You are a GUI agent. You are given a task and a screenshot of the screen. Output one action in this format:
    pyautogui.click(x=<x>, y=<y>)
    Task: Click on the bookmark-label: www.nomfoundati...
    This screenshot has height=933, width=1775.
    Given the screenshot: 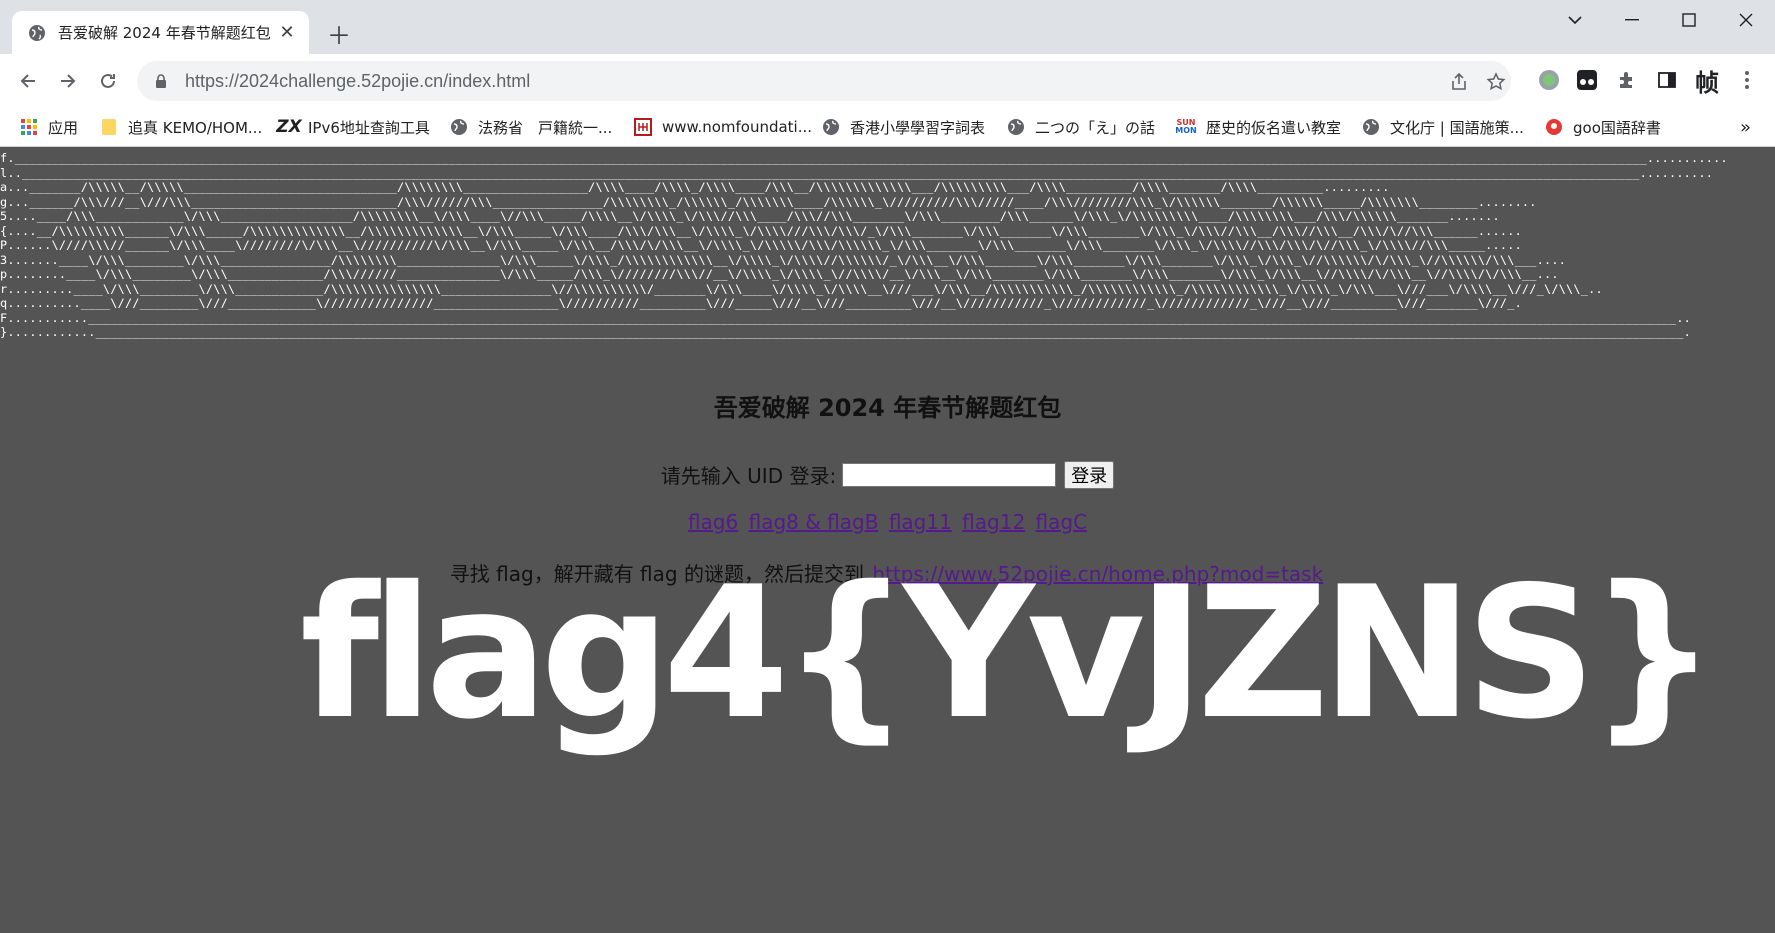 What is the action you would take?
    pyautogui.click(x=737, y=127)
    